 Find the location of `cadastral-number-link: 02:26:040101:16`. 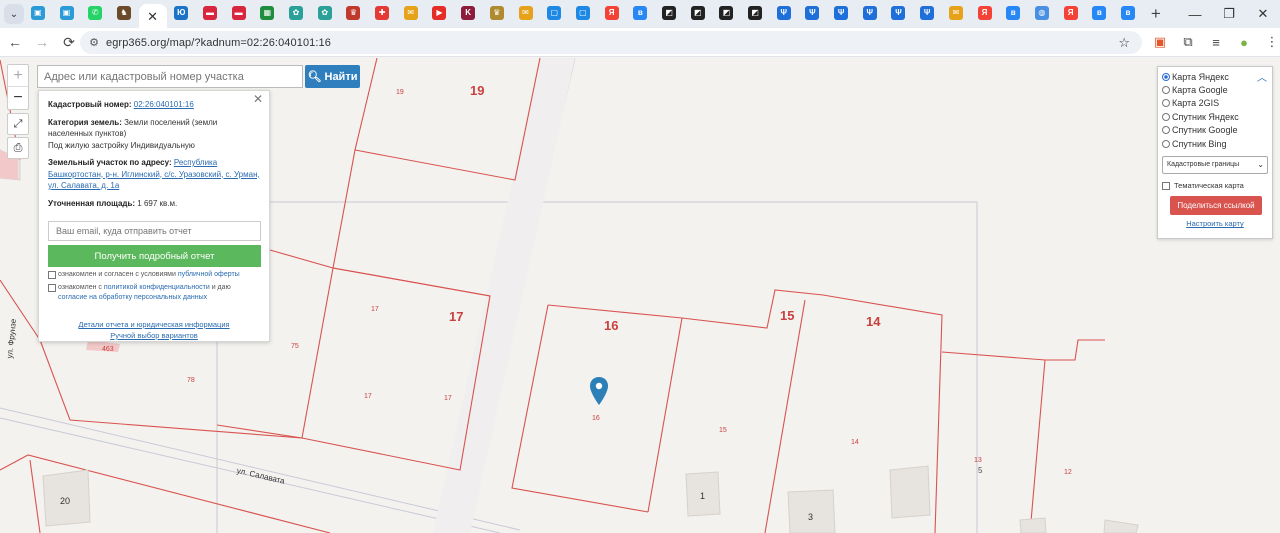

cadastral-number-link: 02:26:040101:16 is located at coordinates (164, 104).